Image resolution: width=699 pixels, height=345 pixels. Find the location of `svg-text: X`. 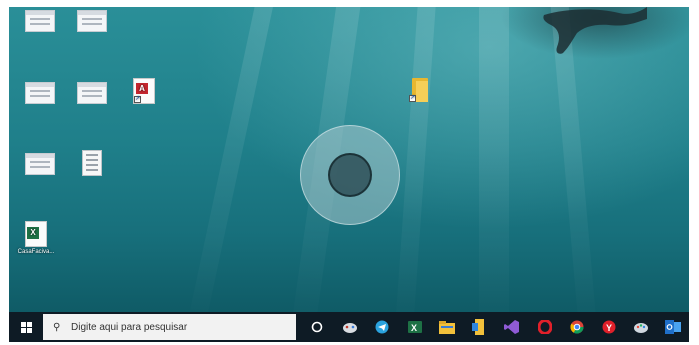

svg-text: X is located at coordinates (414, 328).